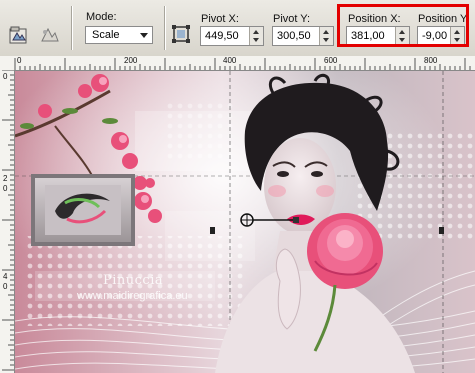  I want to click on vertical-ruler: 0 2 0 4 0, so click(7, 221).